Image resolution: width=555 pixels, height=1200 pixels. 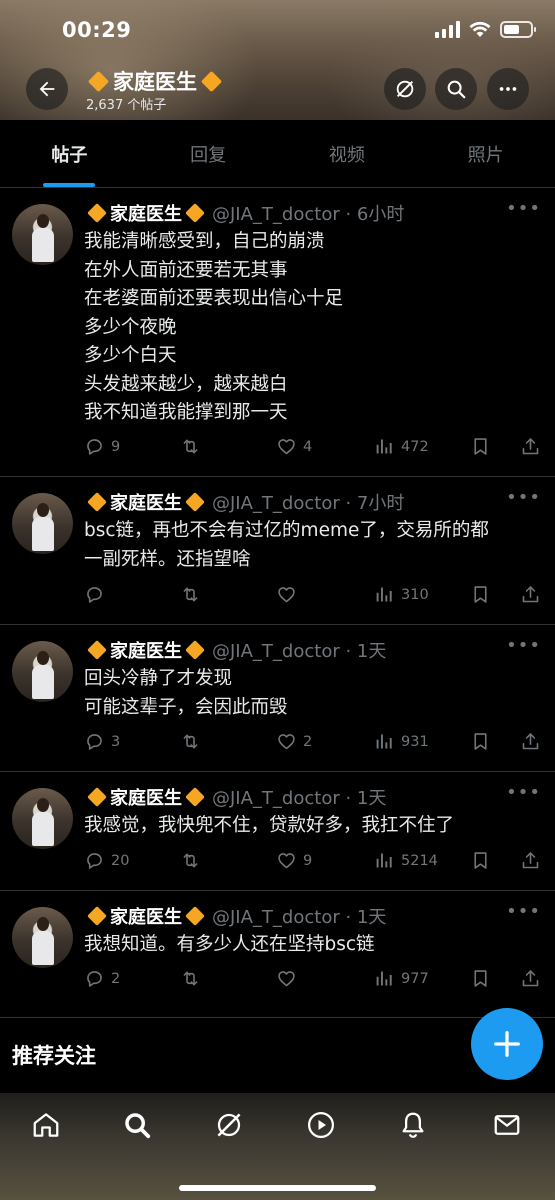 What do you see at coordinates (158, 678) in the screenshot?
I see `post-text-line: 回头冷静了才发现` at bounding box center [158, 678].